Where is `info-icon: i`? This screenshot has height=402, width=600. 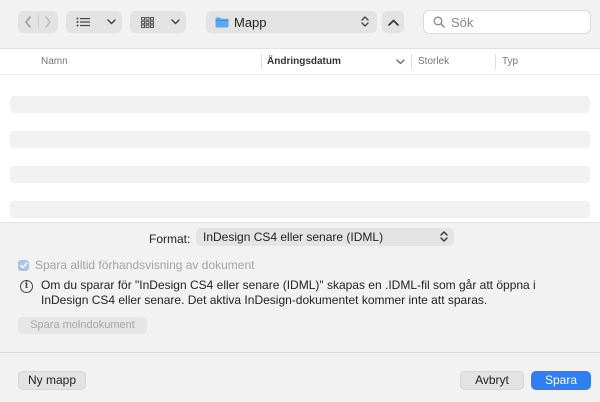
info-icon: i is located at coordinates (26, 286).